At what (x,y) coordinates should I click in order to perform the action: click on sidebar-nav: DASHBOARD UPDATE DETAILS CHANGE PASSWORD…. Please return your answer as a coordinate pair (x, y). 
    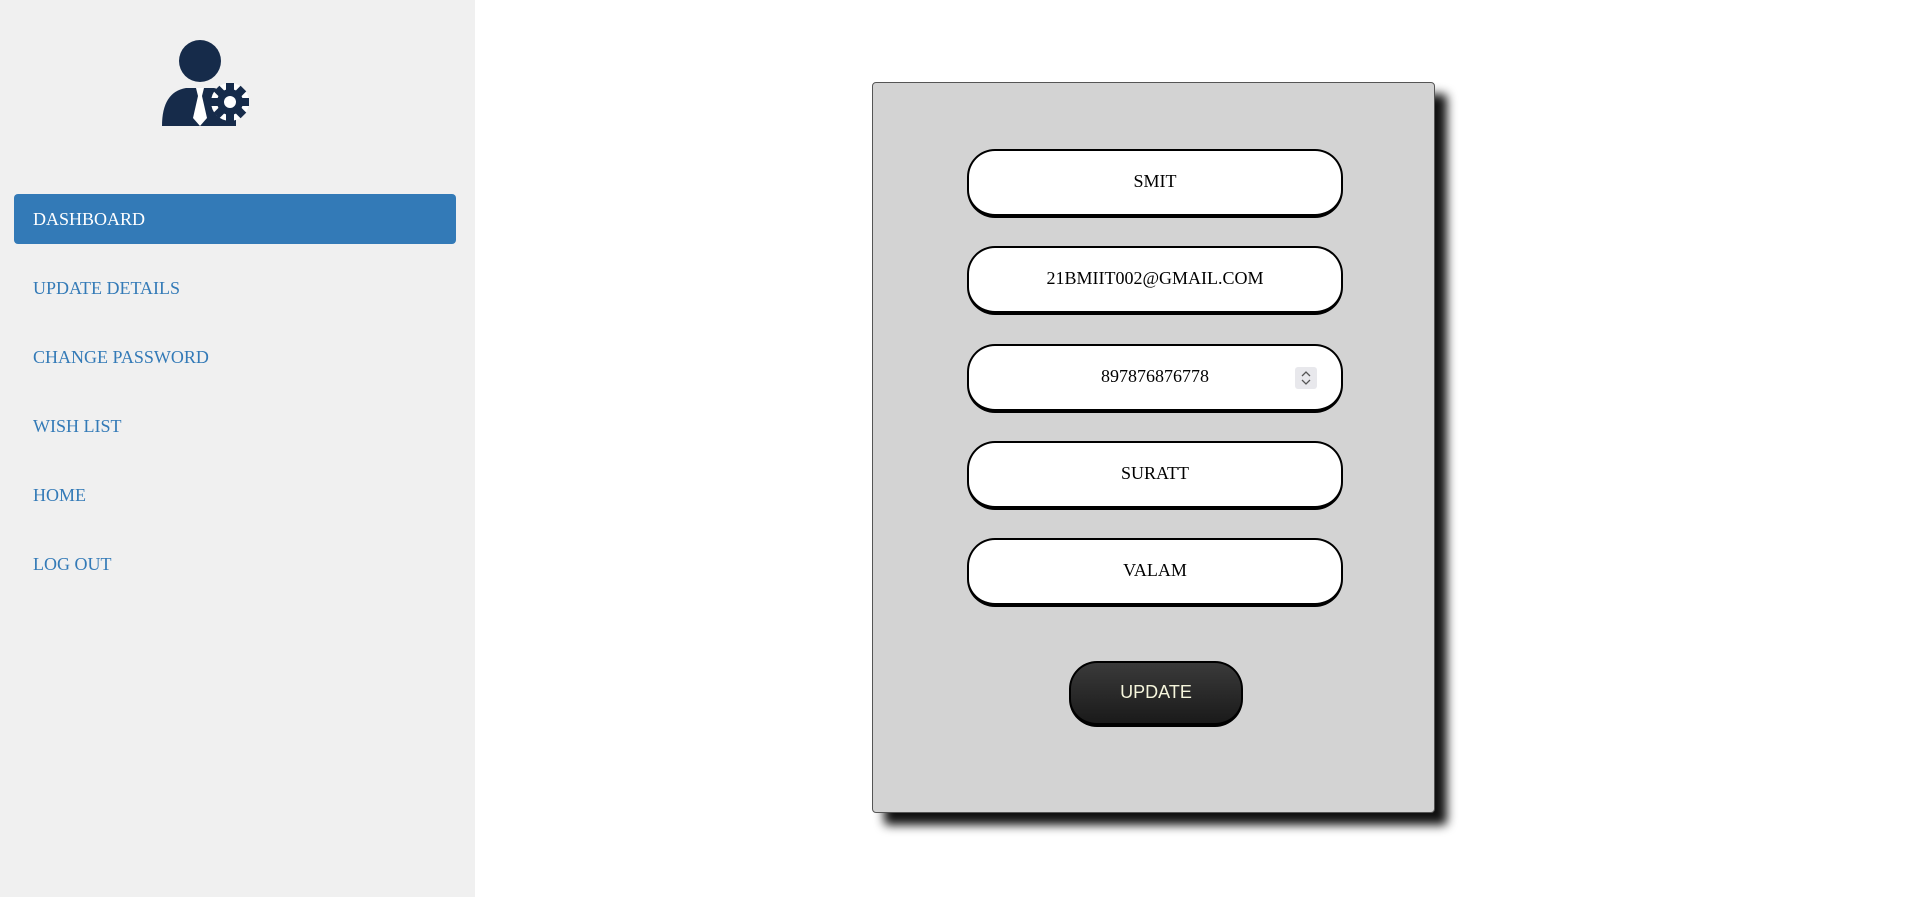
    Looking at the image, I should click on (235, 401).